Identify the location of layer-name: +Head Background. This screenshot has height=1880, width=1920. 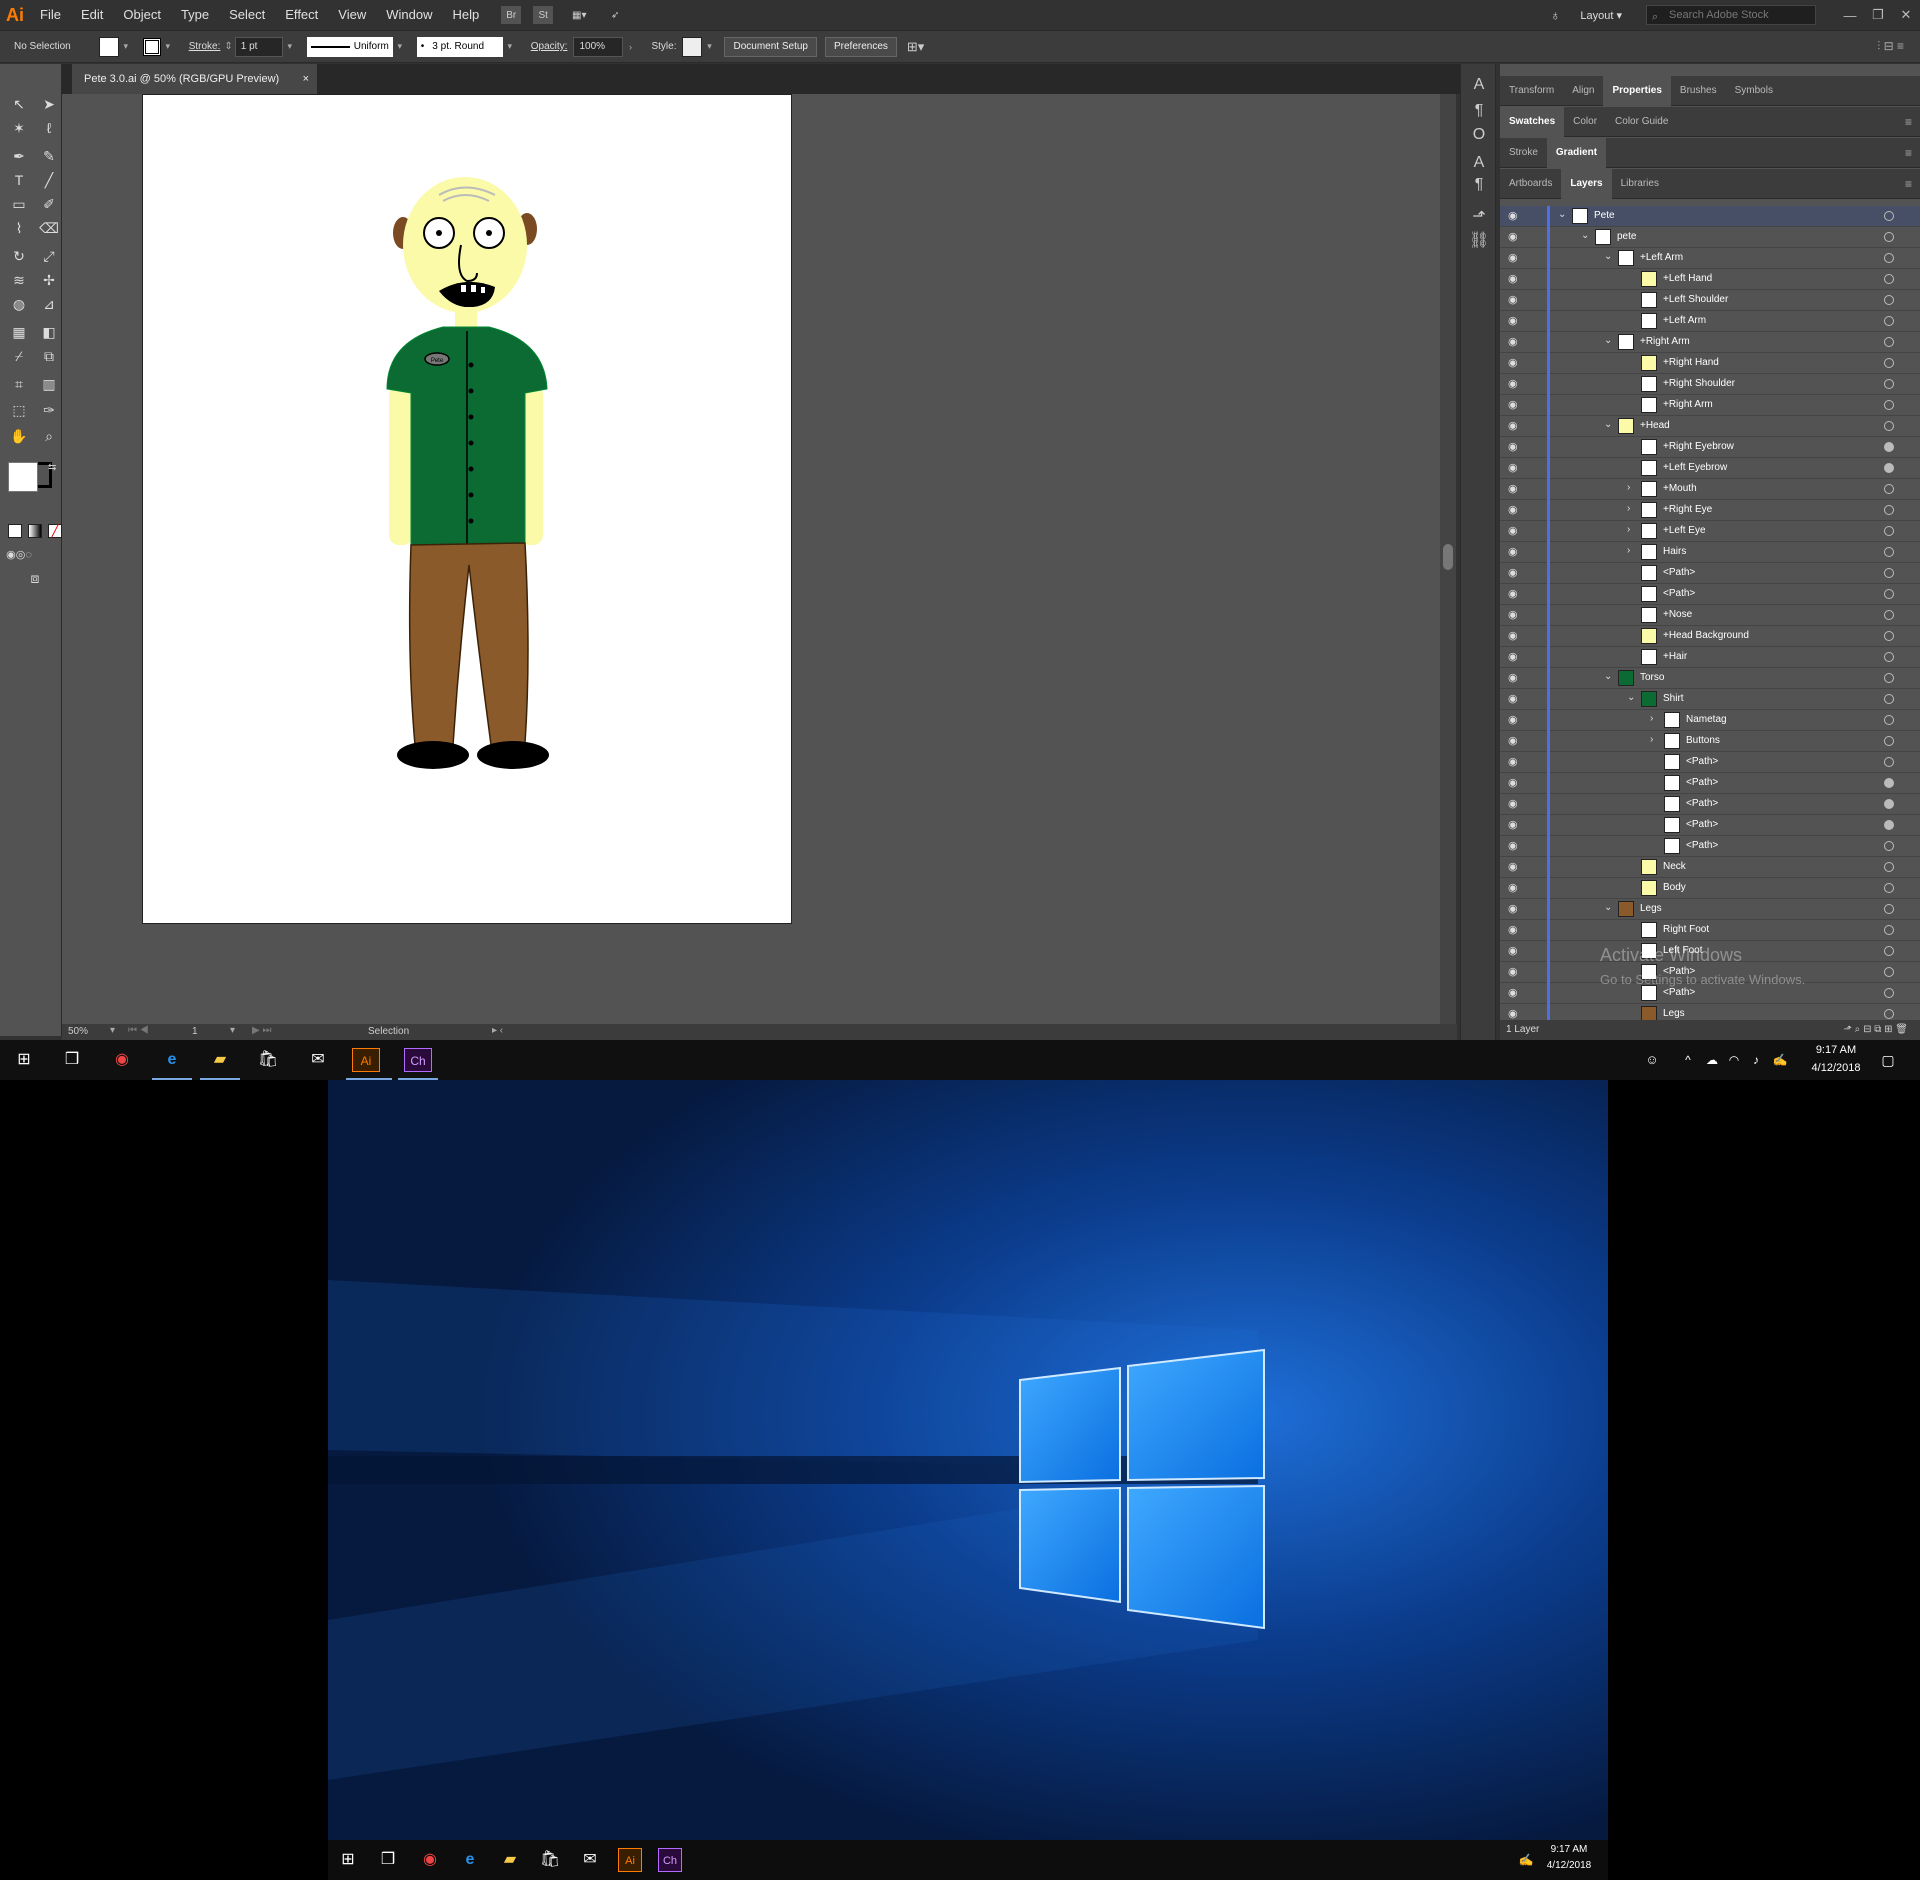
(1706, 635).